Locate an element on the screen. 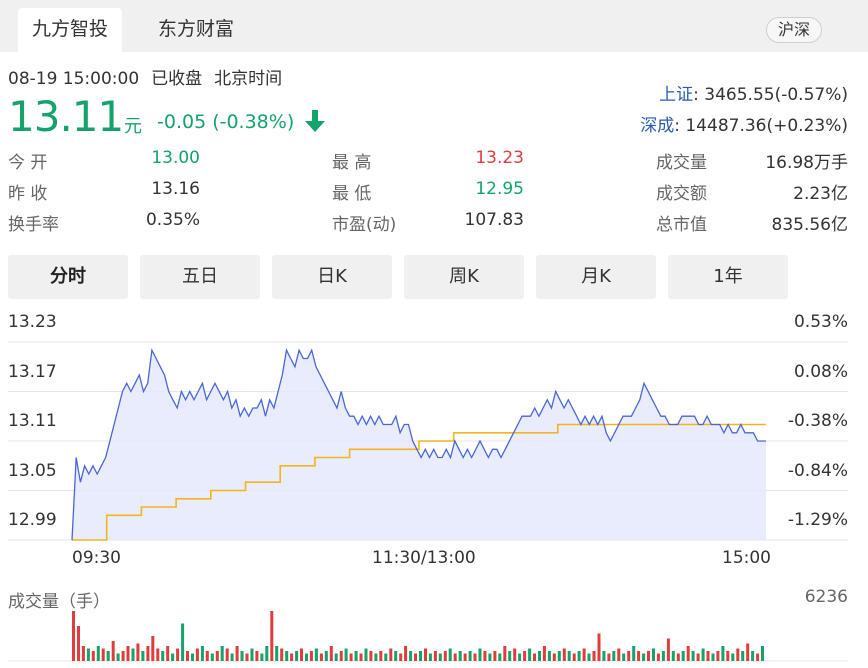 Image resolution: width=868 pixels, height=668 pixels. volume-label: 成交量 is located at coordinates (681, 163).